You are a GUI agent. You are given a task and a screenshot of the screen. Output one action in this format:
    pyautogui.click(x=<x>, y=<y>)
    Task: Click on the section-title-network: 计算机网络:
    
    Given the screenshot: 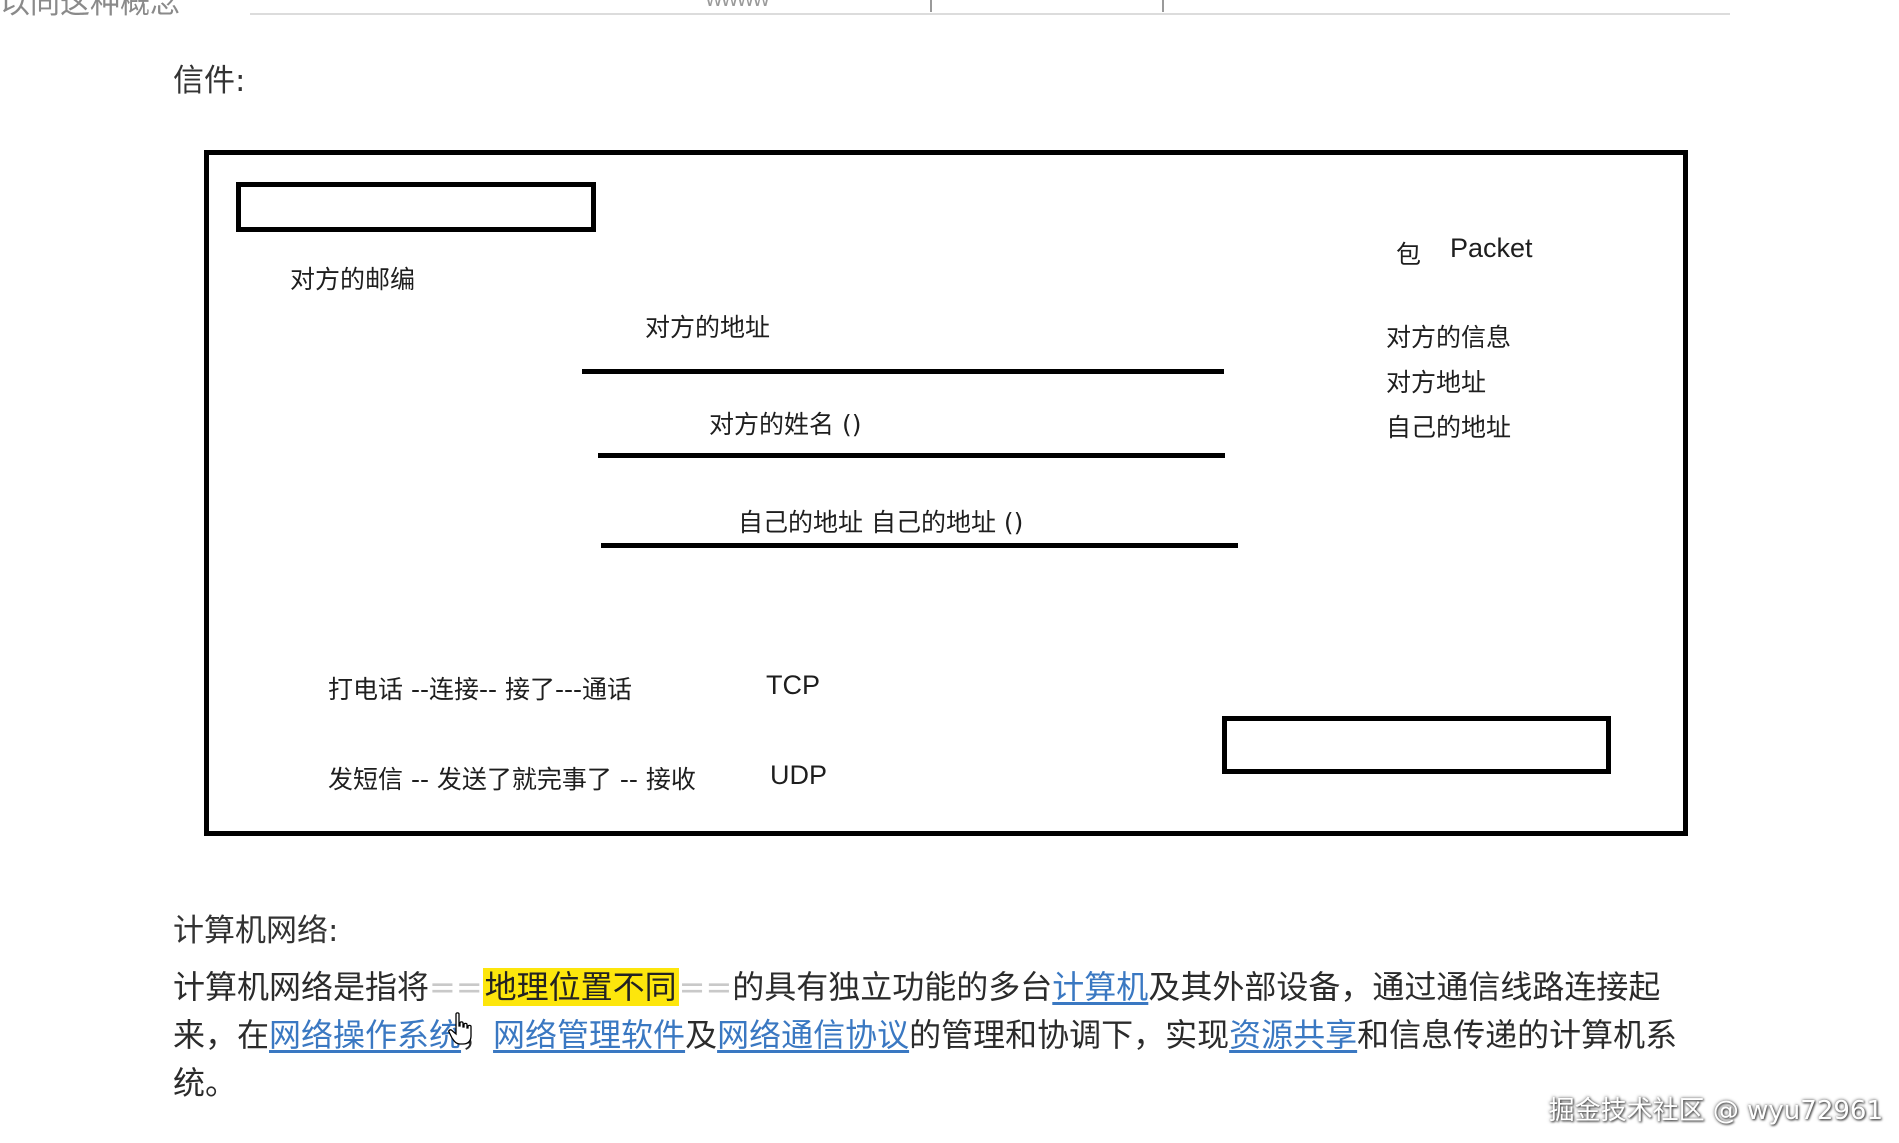 What is the action you would take?
    pyautogui.click(x=256, y=931)
    